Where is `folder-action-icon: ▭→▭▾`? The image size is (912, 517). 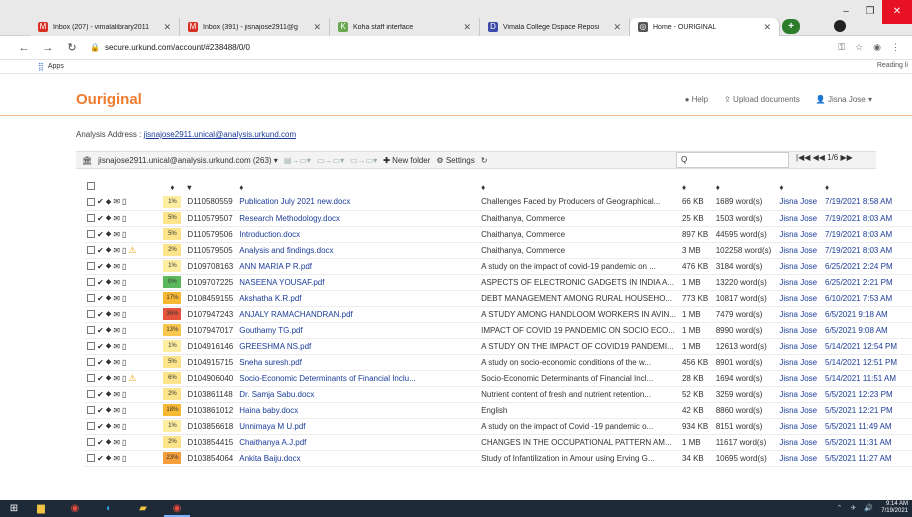 folder-action-icon: ▭→▭▾ is located at coordinates (363, 160).